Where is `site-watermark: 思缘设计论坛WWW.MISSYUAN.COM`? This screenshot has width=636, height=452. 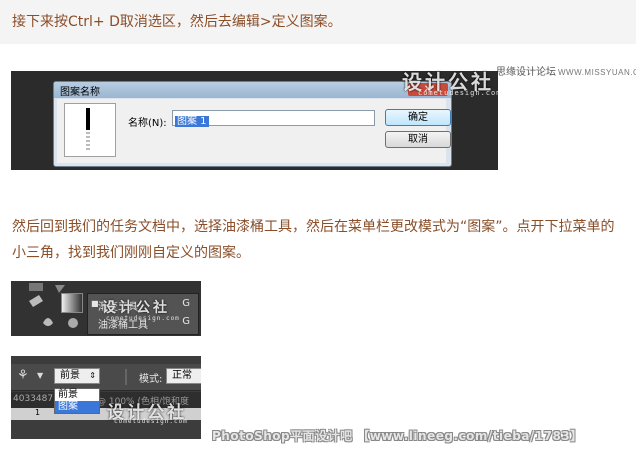 site-watermark: 思缘设计论坛WWW.MISSYUAN.COM is located at coordinates (566, 70).